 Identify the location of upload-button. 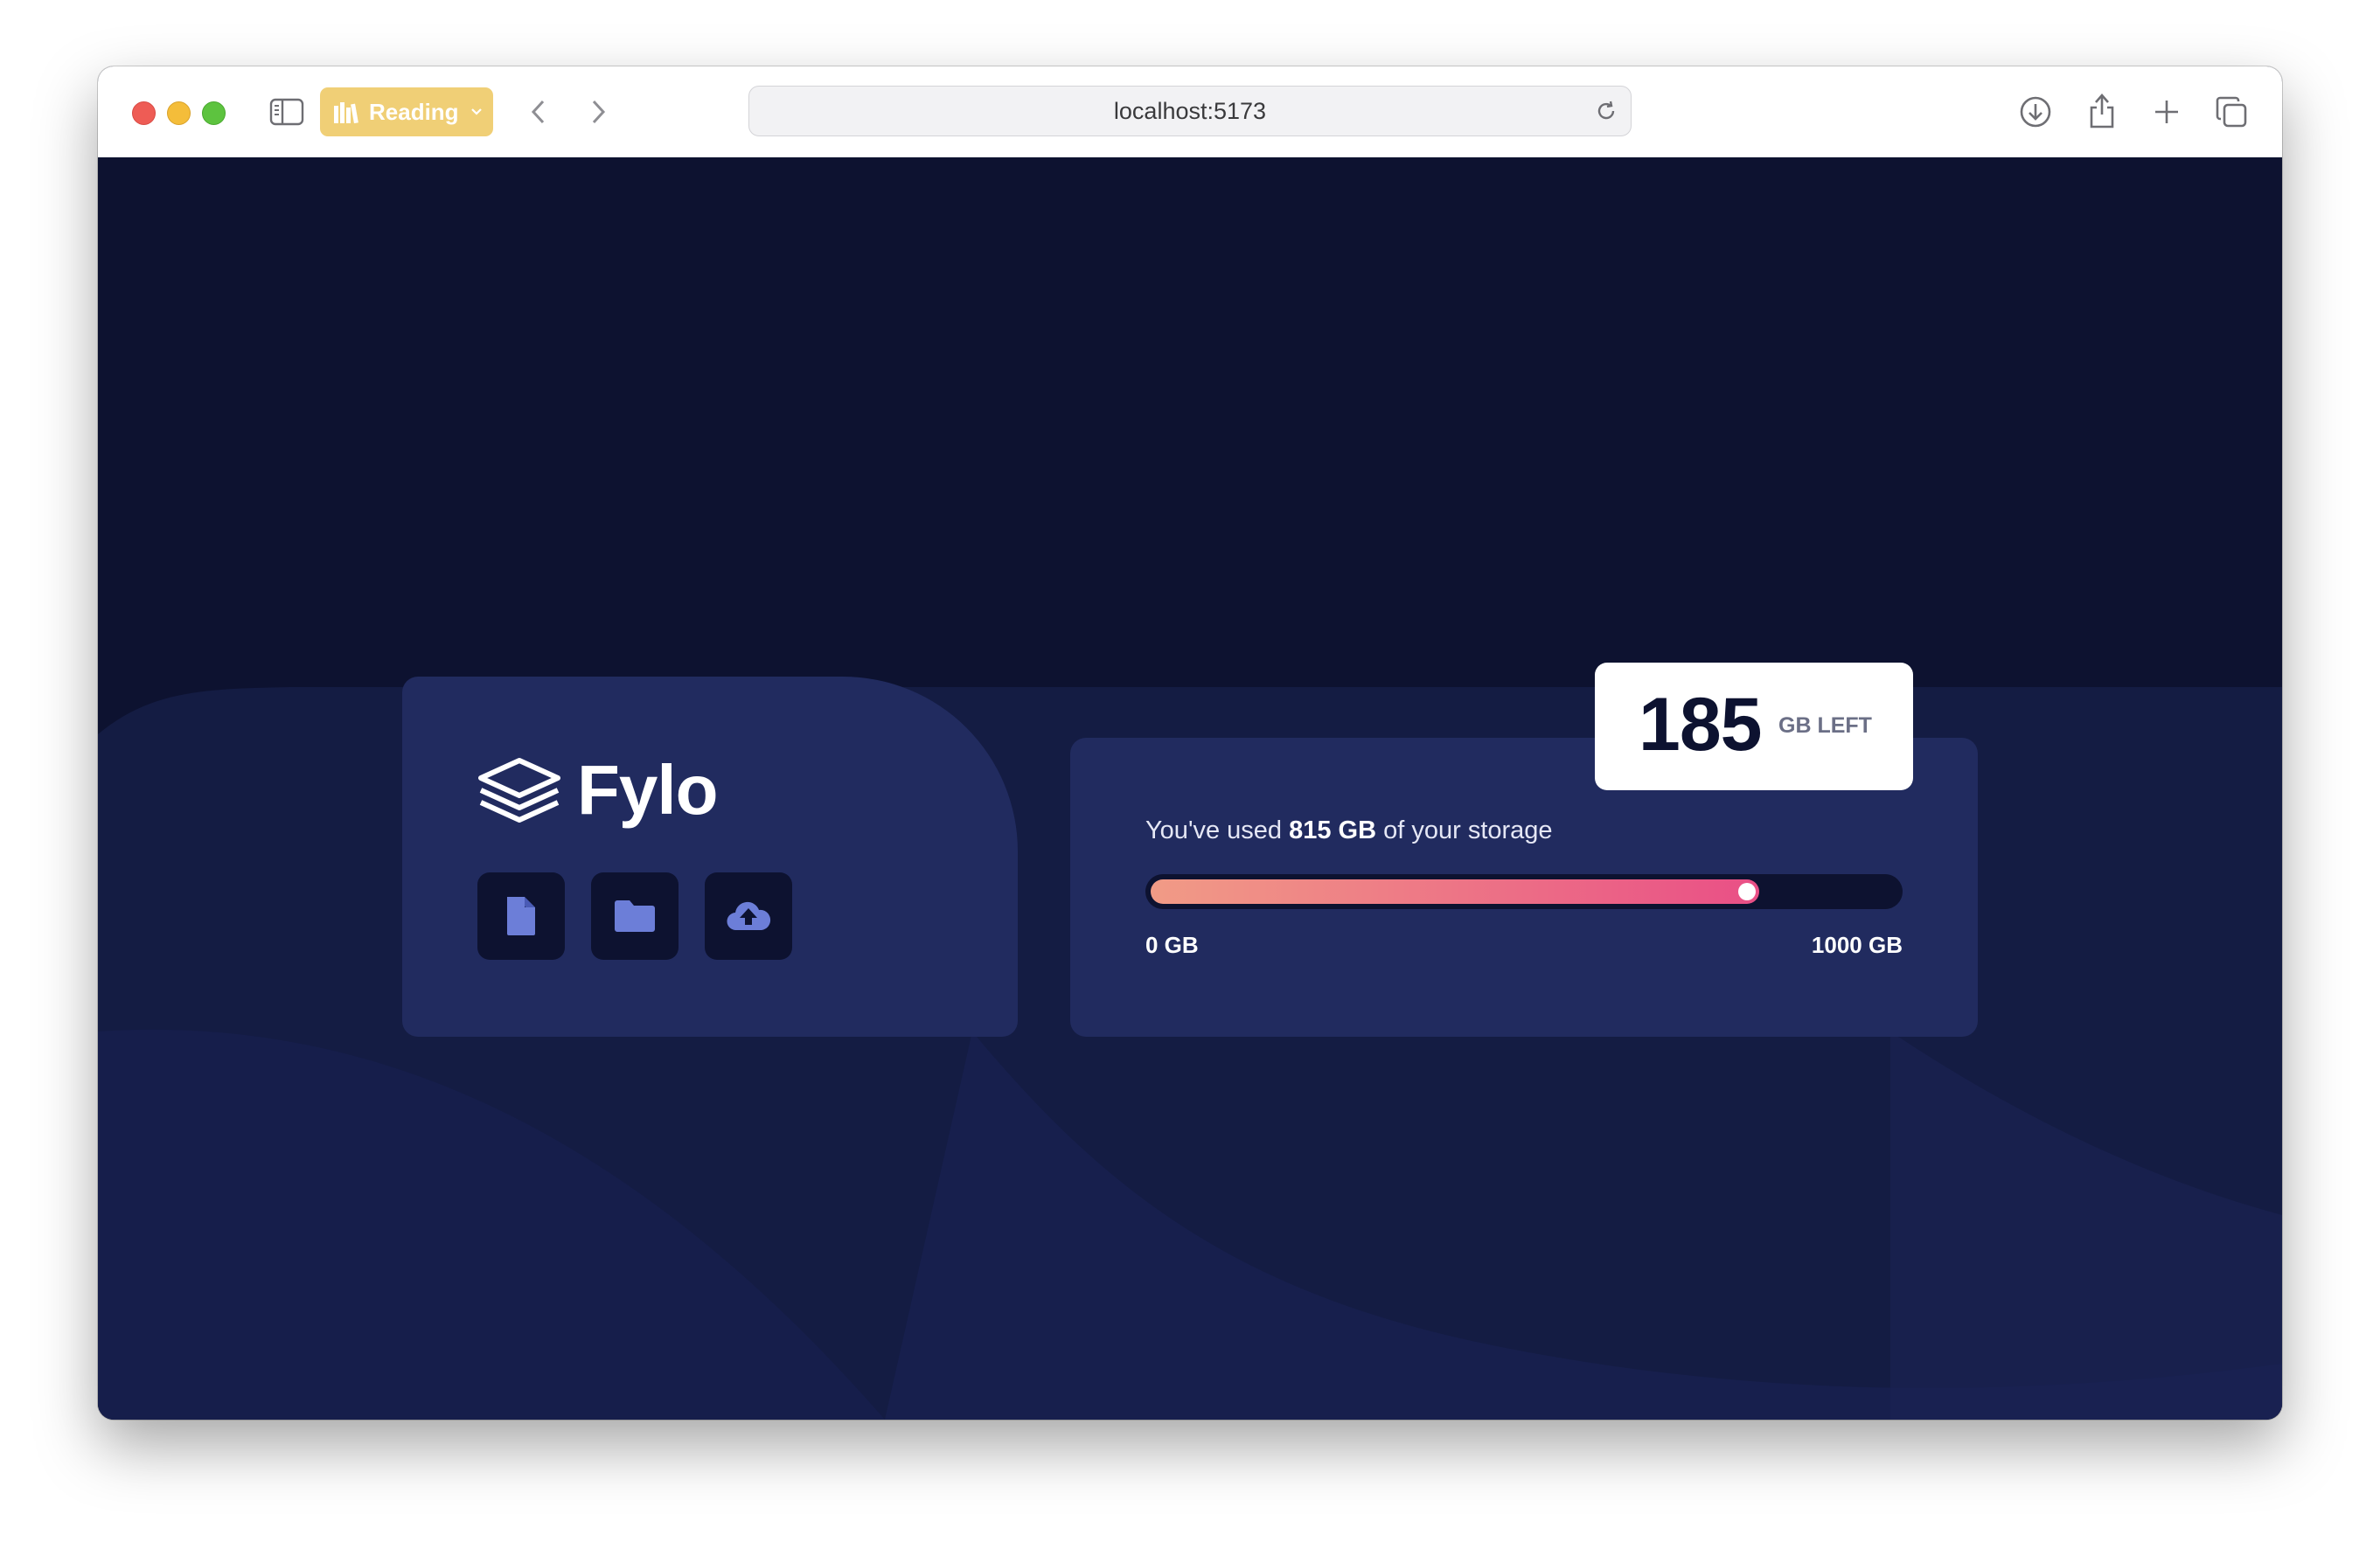
(748, 916).